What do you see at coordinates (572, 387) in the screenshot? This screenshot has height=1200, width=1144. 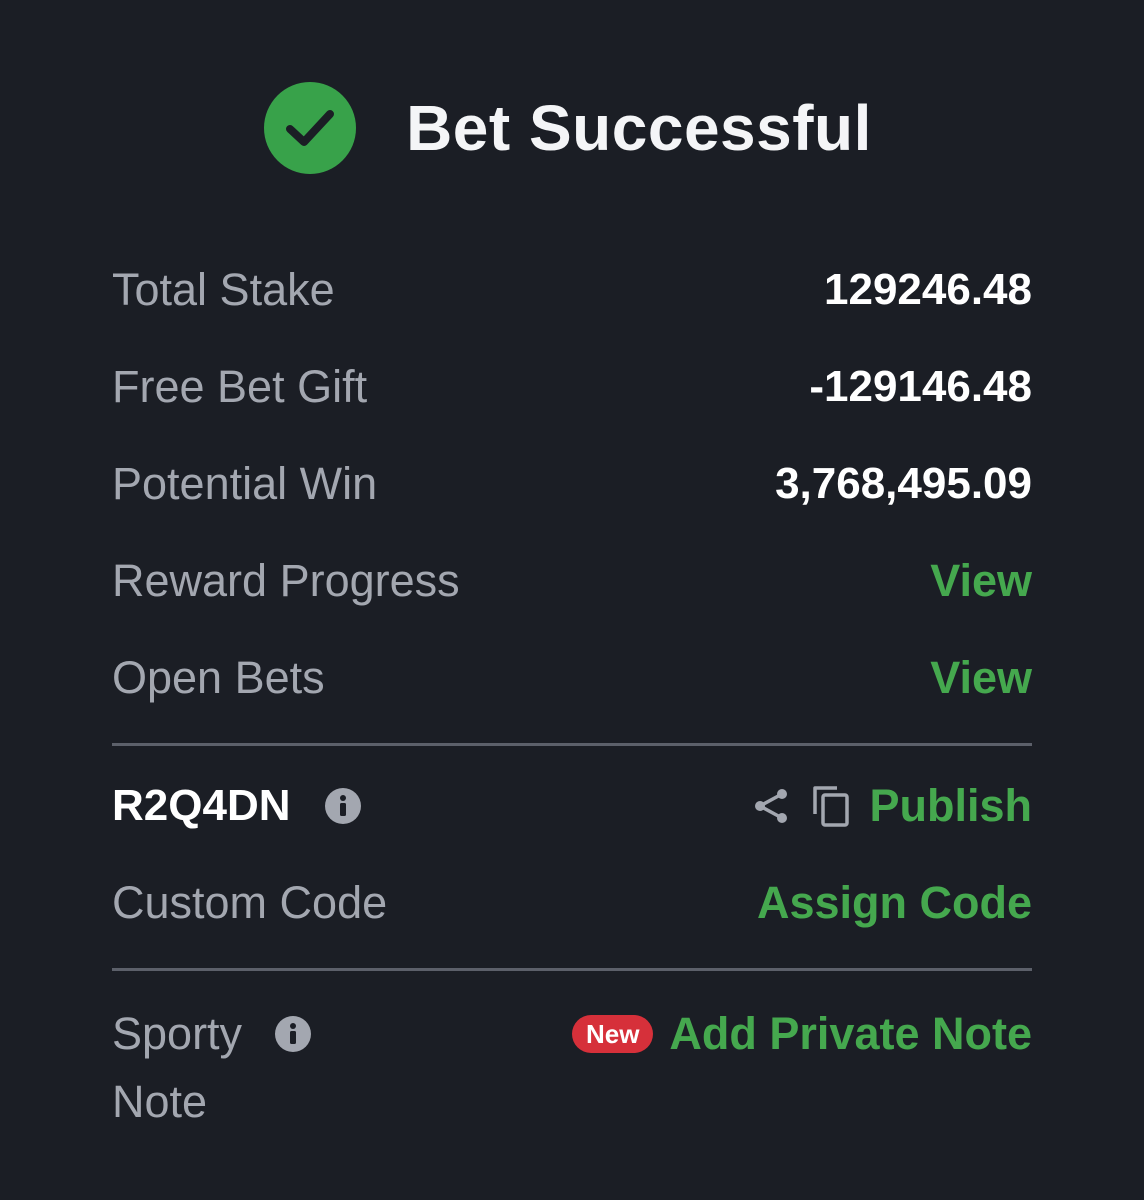 I see `free-bet-row: Free Bet Gift -129146.48` at bounding box center [572, 387].